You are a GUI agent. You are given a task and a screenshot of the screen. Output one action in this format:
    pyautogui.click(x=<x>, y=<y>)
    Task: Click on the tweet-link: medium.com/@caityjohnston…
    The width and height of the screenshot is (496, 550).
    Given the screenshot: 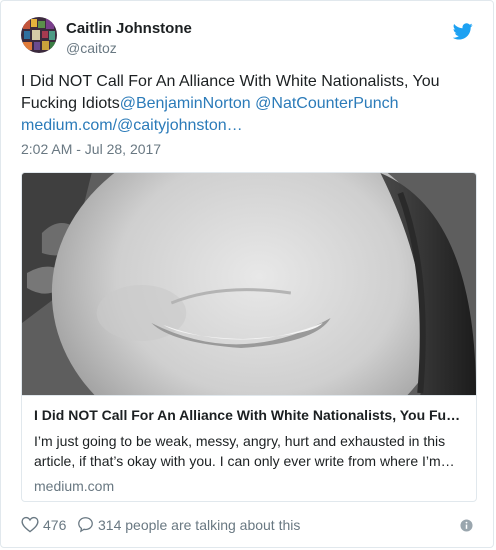 What is the action you would take?
    pyautogui.click(x=132, y=125)
    